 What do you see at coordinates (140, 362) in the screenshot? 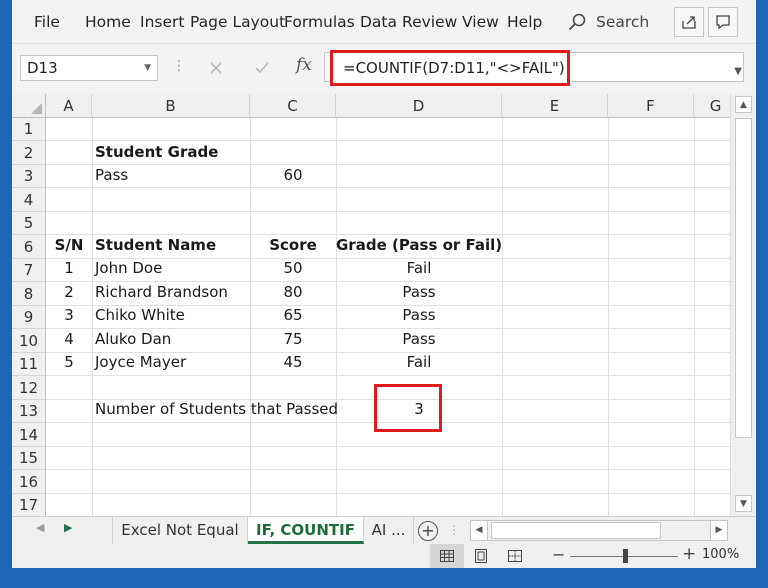
I see `cell-b11: Joyce Mayer` at bounding box center [140, 362].